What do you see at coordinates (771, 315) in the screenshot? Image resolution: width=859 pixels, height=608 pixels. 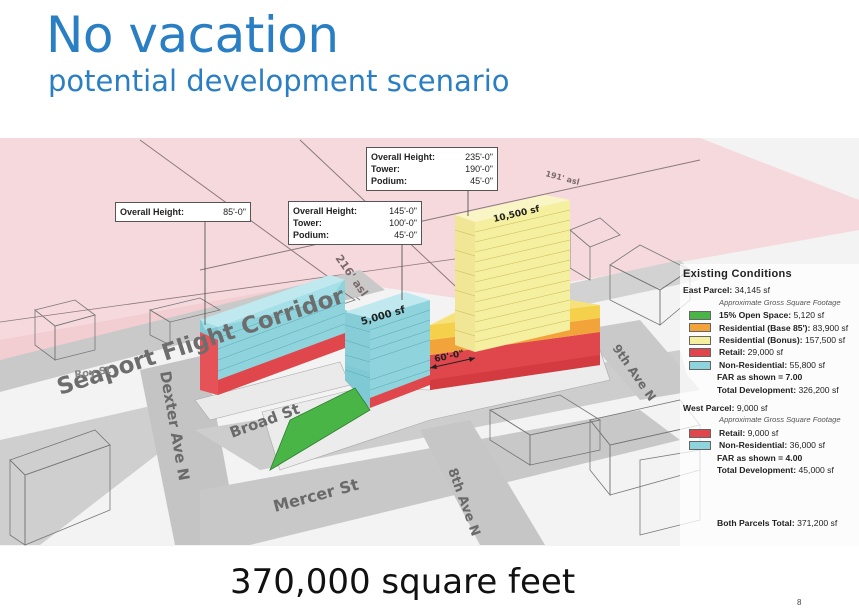 I see `legend-item-open-space: 15% Open Space: 5,120 sf` at bounding box center [771, 315].